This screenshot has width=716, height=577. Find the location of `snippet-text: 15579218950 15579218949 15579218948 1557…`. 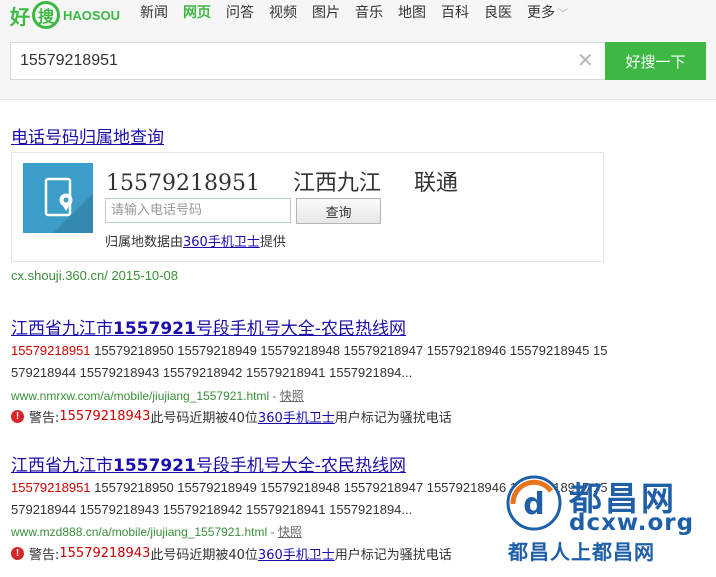

snippet-text: 15579218950 15579218949 15579218948 1557… is located at coordinates (309, 361).